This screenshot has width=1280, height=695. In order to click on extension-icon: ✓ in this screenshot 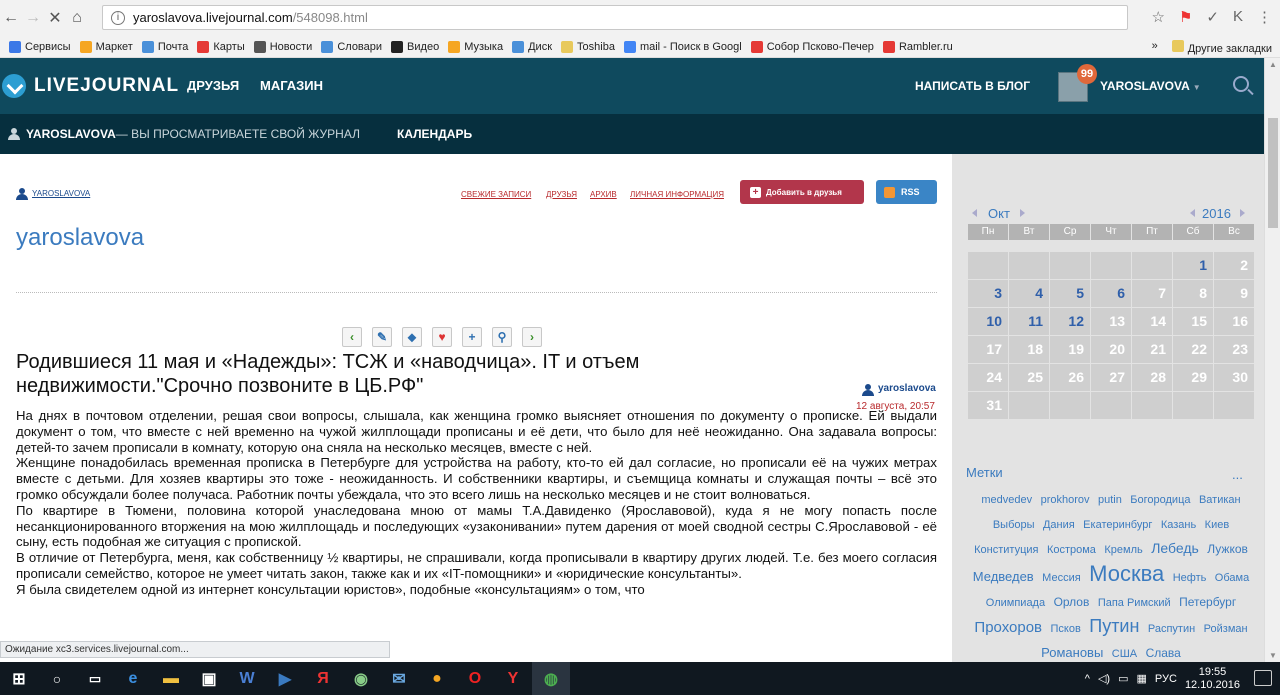, I will do `click(1212, 17)`.